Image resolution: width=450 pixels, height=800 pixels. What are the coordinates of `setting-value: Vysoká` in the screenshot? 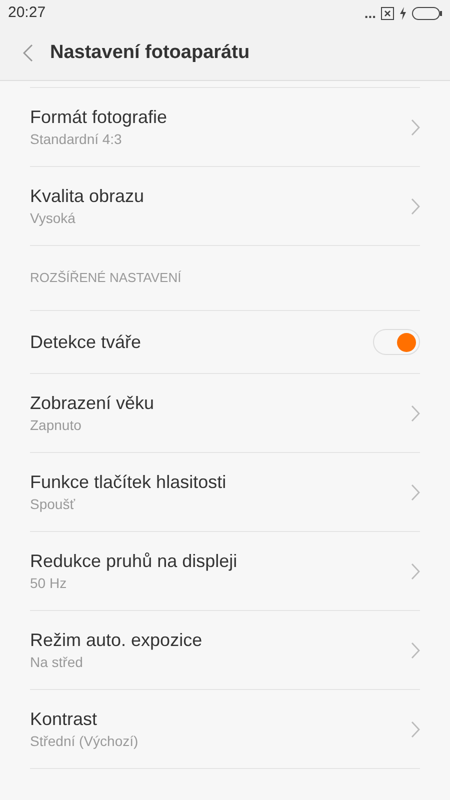 It's located at (53, 219).